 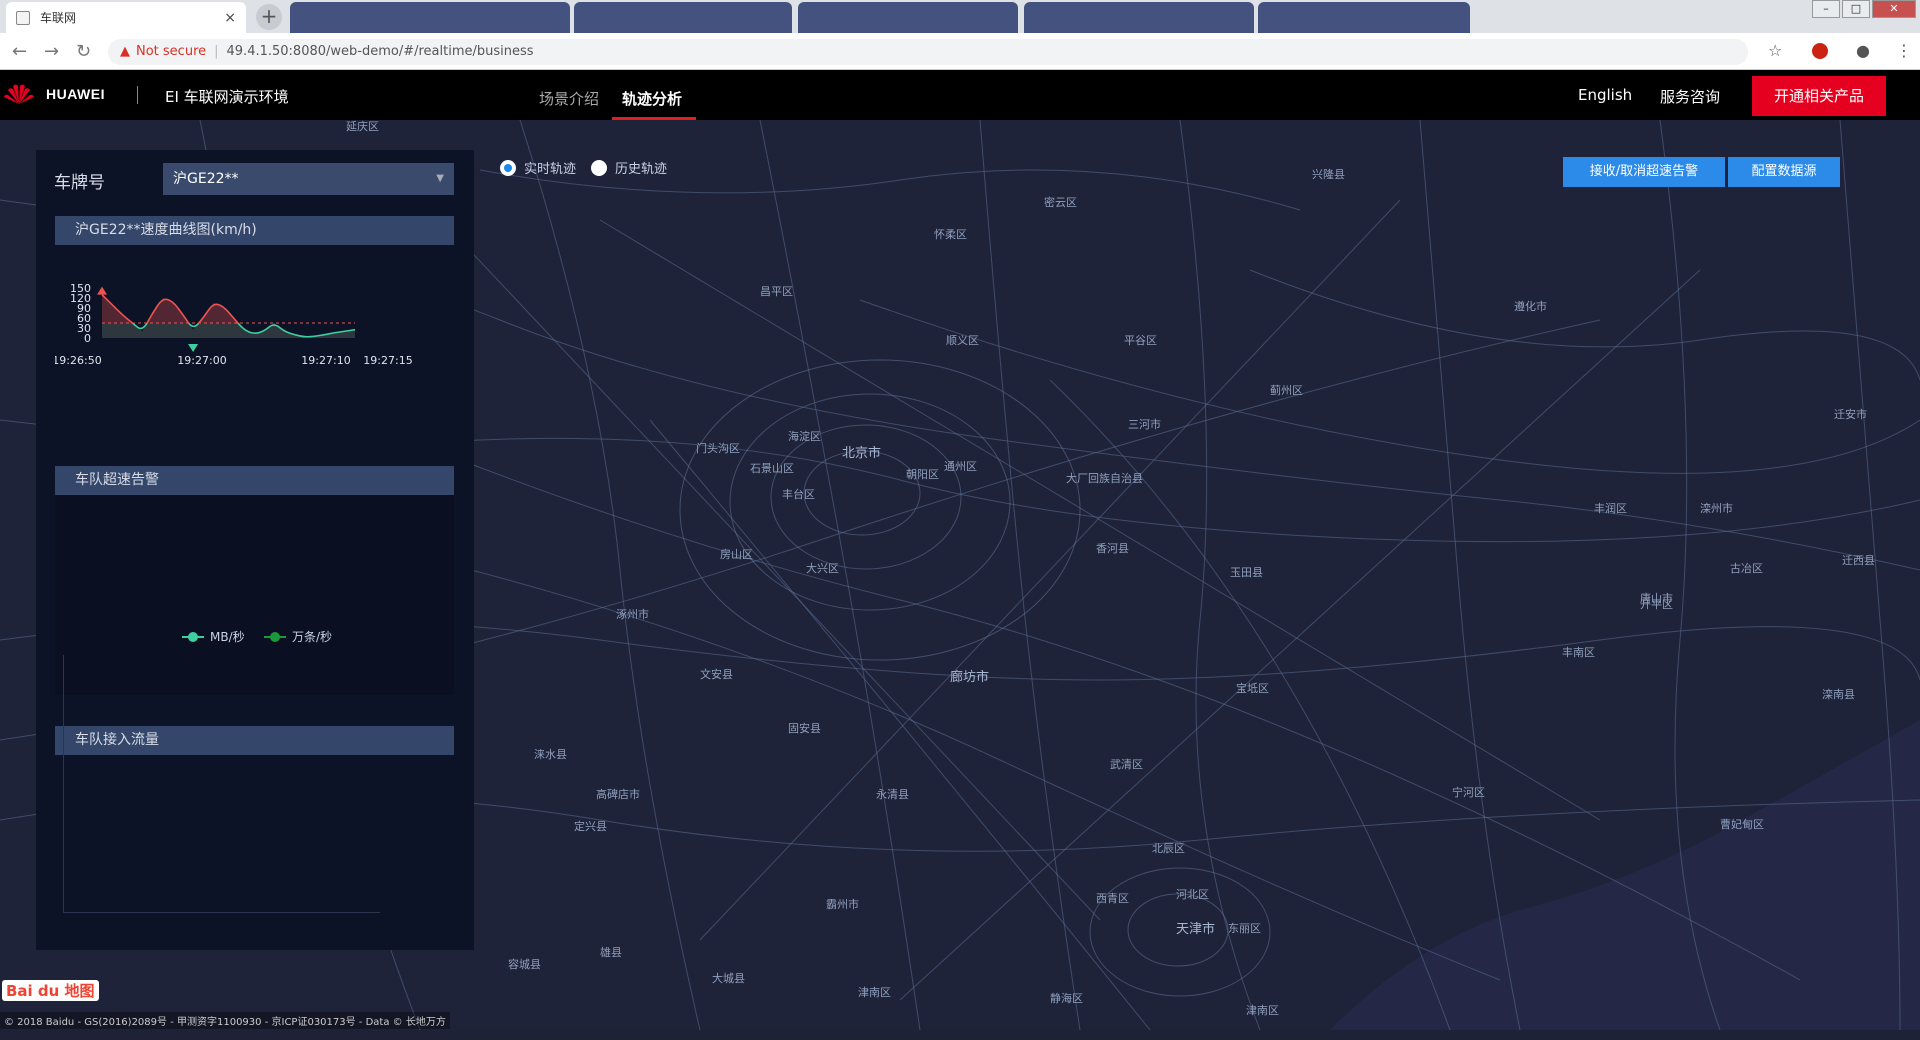 What do you see at coordinates (254, 480) in the screenshot?
I see `alarm-header: 车队超速告警` at bounding box center [254, 480].